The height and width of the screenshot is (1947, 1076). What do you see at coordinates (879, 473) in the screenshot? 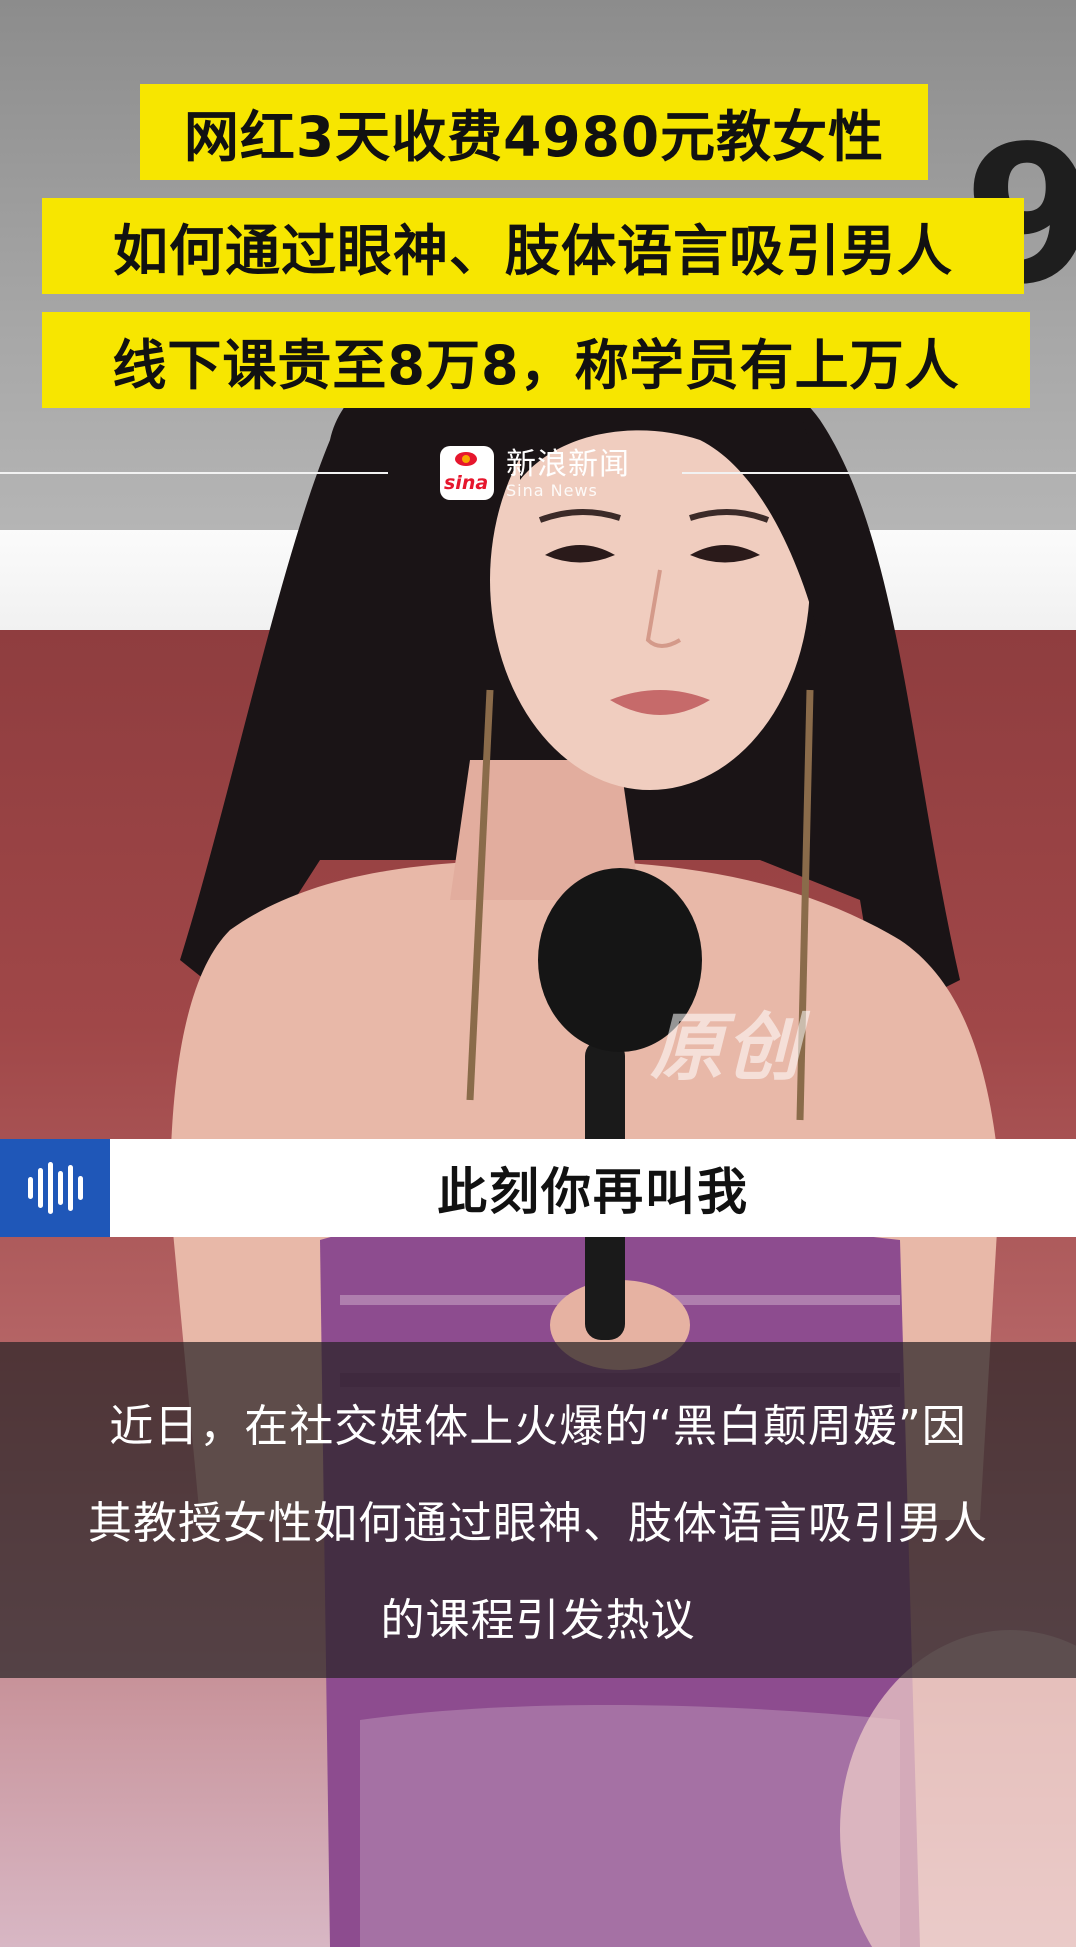
I see `divider-right` at bounding box center [879, 473].